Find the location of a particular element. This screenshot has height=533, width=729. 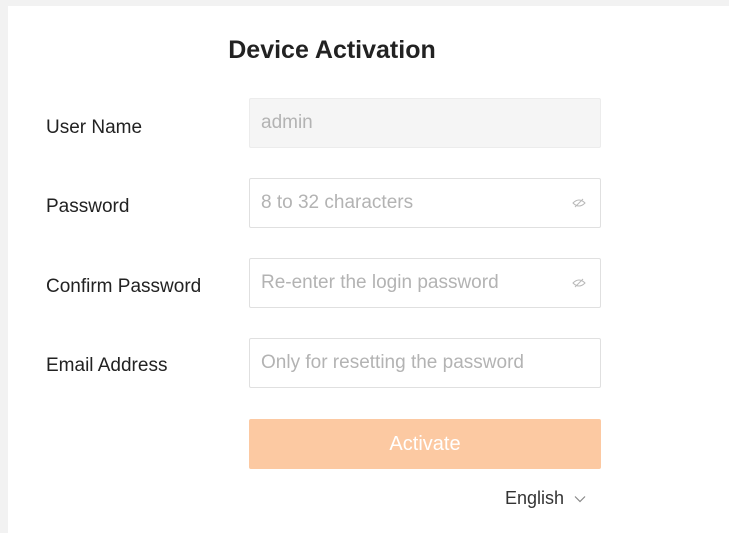

page-title: Device Activation is located at coordinates (332, 50).